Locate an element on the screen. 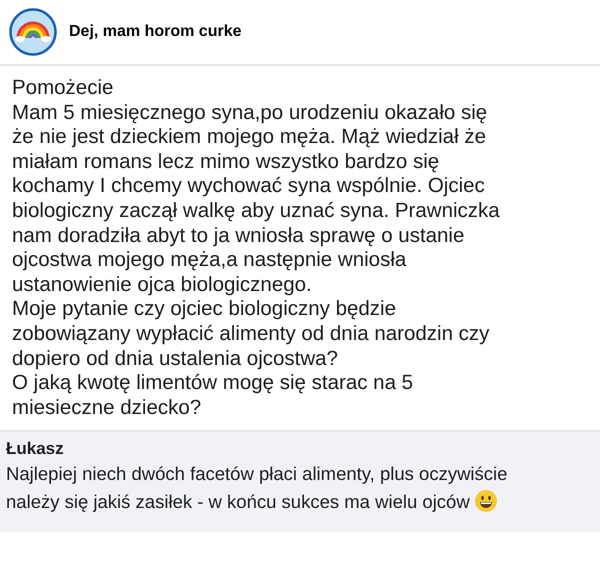  grinning-emoji-icon is located at coordinates (486, 501).